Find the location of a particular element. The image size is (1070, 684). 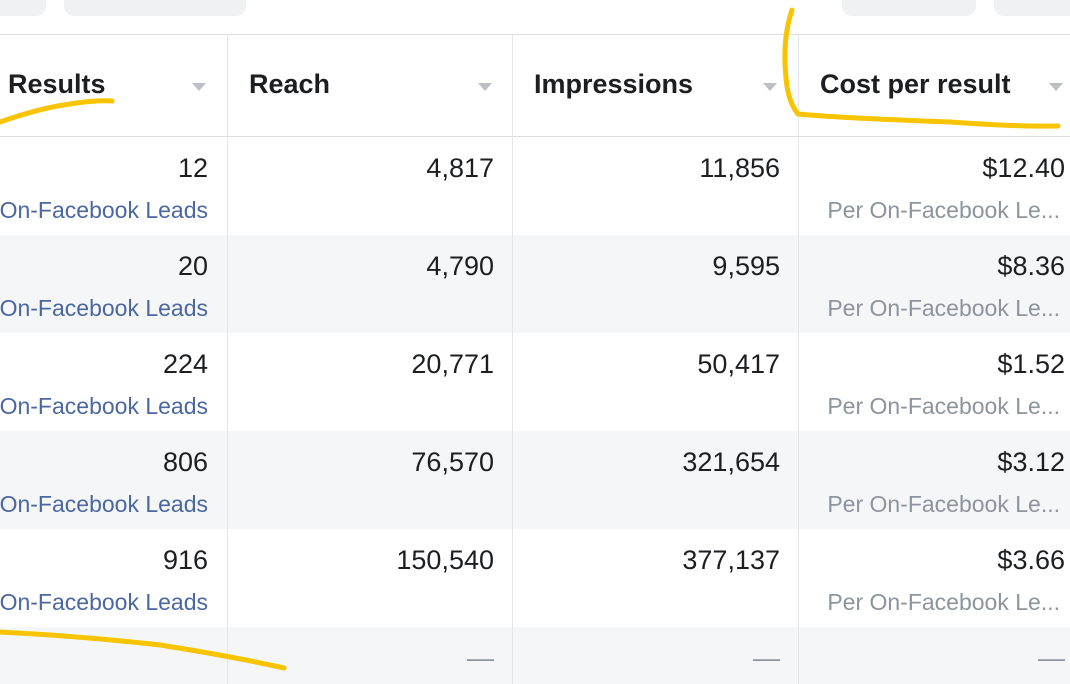

results-value: 12 is located at coordinates (192, 168).